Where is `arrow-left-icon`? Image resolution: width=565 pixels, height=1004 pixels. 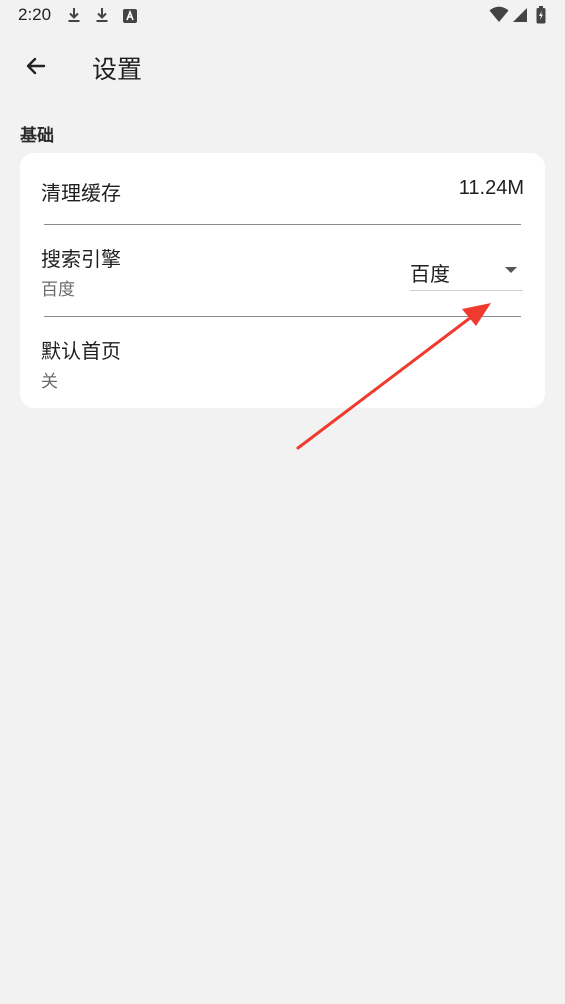
arrow-left-icon is located at coordinates (36, 66).